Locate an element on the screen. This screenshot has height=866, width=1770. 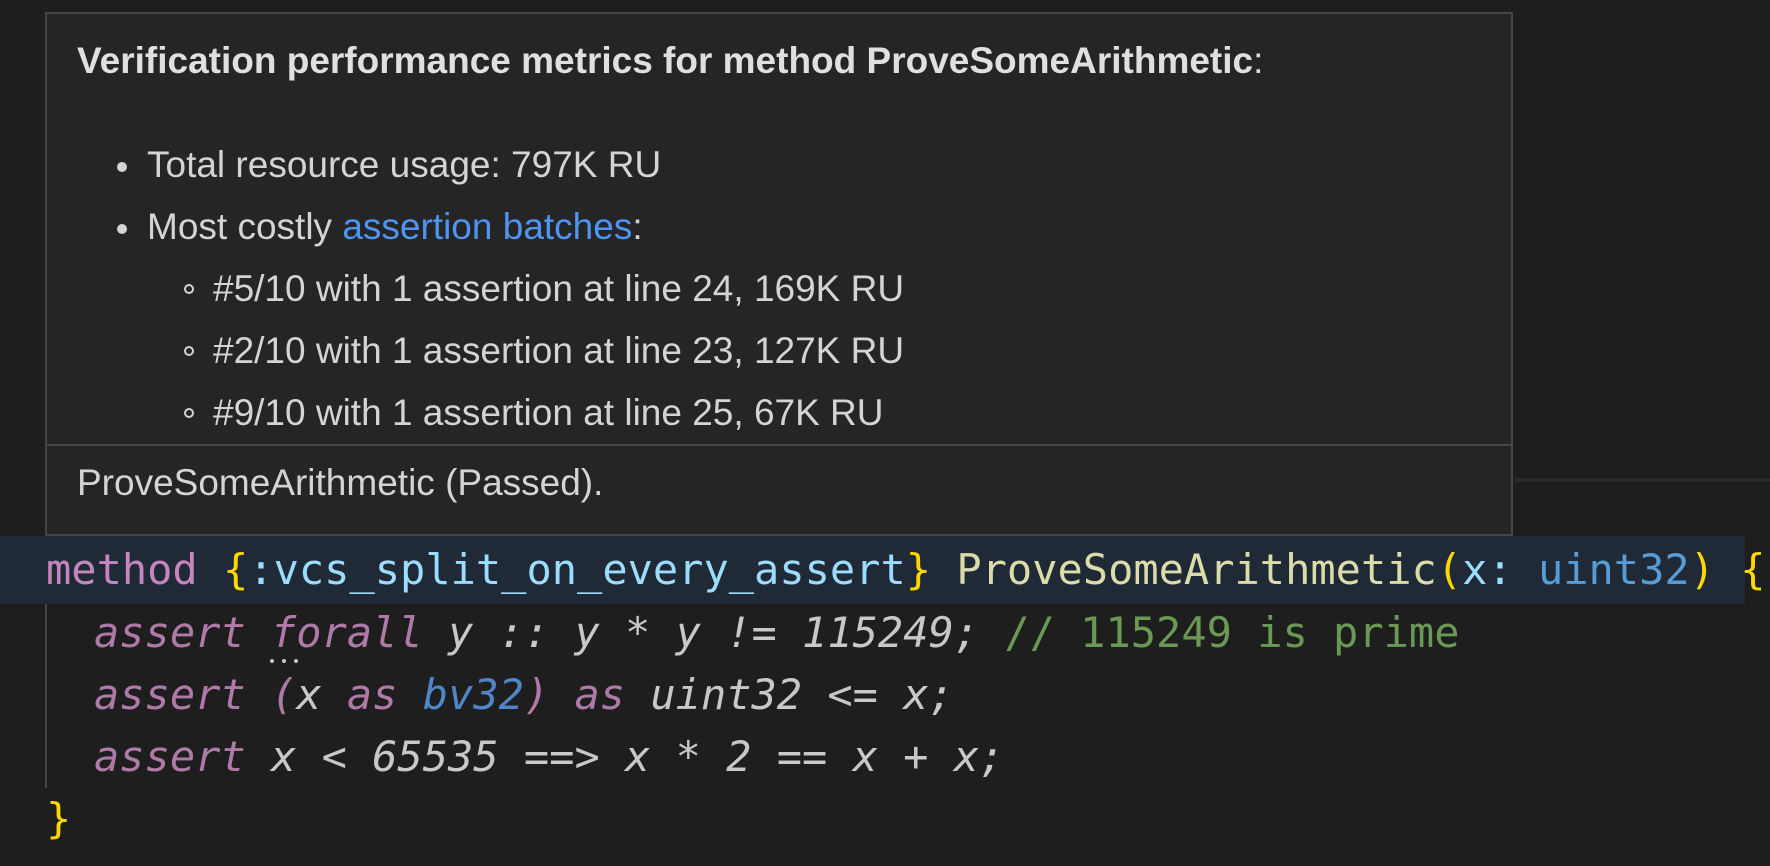
total-usage-text: Total resource usage: 797K RU is located at coordinates (404, 164).